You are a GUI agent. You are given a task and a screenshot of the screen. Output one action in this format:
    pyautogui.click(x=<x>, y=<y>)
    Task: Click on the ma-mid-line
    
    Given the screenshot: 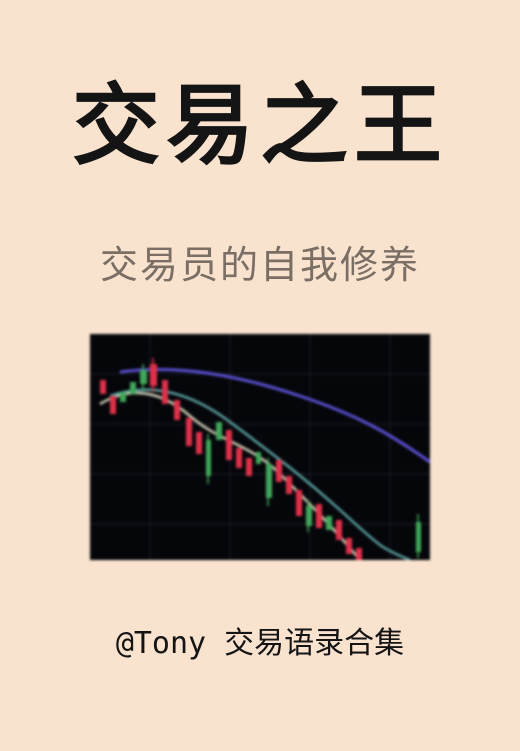 What is the action you would take?
    pyautogui.click(x=260, y=474)
    